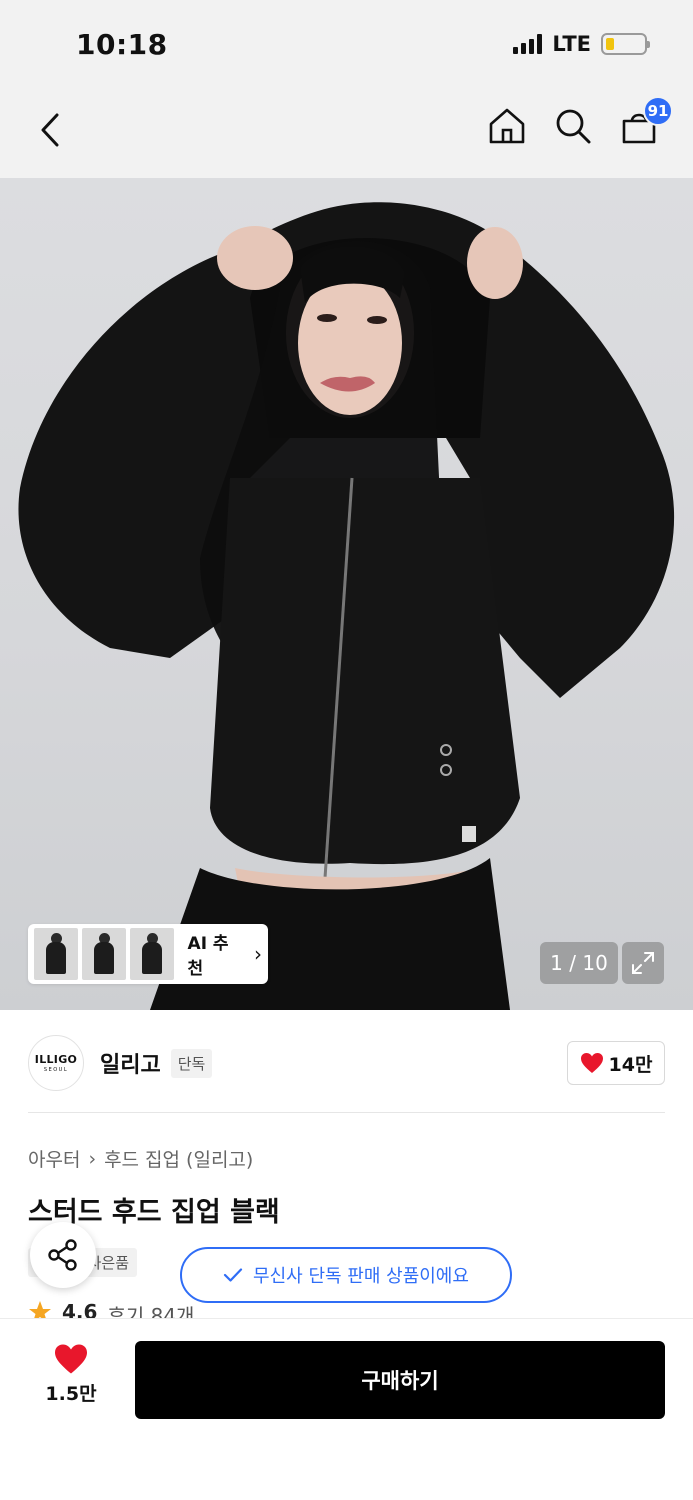 The height and width of the screenshot is (1500, 693). What do you see at coordinates (233, 1275) in the screenshot?
I see `check-icon` at bounding box center [233, 1275].